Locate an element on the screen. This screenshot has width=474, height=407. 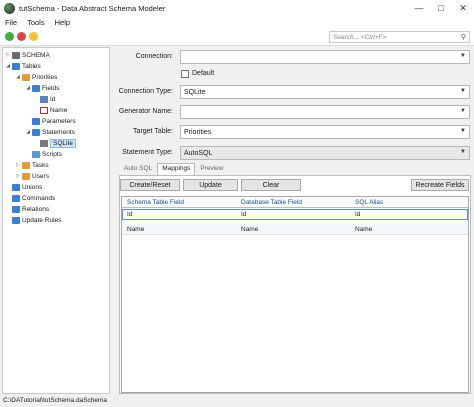
tree-item-sqlite: SQLite is located at coordinates (57, 143).